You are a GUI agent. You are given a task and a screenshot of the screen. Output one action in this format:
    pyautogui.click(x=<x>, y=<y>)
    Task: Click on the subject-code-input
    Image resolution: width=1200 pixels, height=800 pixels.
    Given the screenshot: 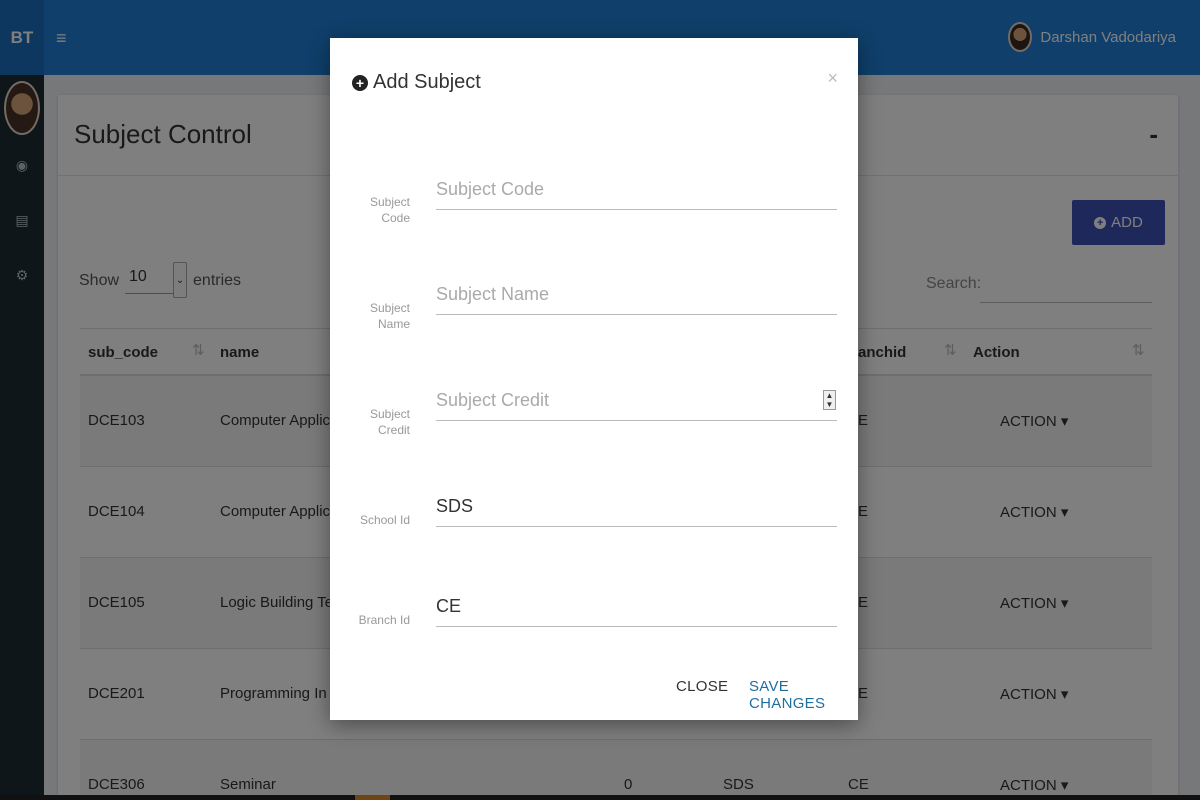 What is the action you would take?
    pyautogui.click(x=636, y=192)
    